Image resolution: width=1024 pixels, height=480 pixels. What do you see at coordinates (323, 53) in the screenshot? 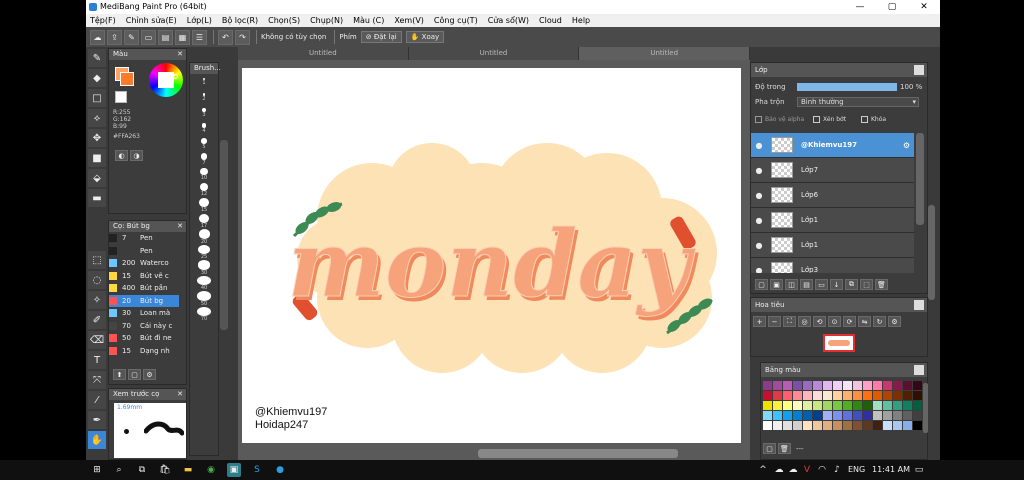
I see `tab-untitled-1: Untitled` at bounding box center [323, 53].